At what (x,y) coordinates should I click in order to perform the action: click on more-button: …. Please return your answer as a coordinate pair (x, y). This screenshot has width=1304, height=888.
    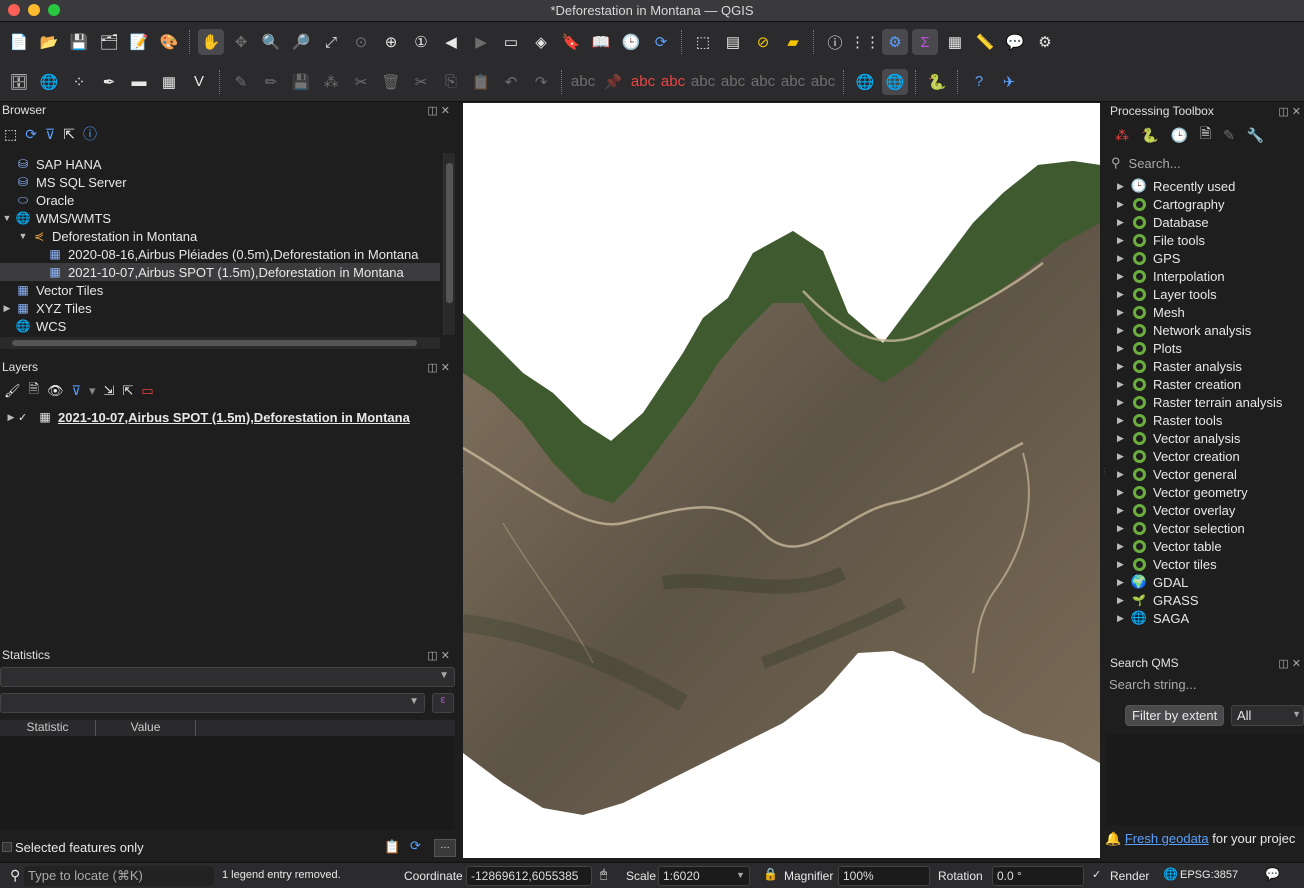
    Looking at the image, I should click on (445, 848).